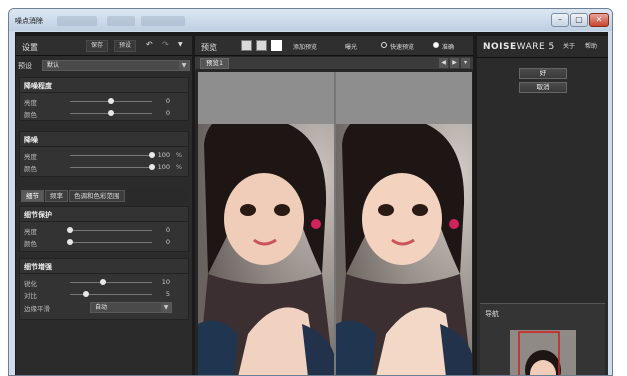  I want to click on settings-title: 设置, so click(30, 47).